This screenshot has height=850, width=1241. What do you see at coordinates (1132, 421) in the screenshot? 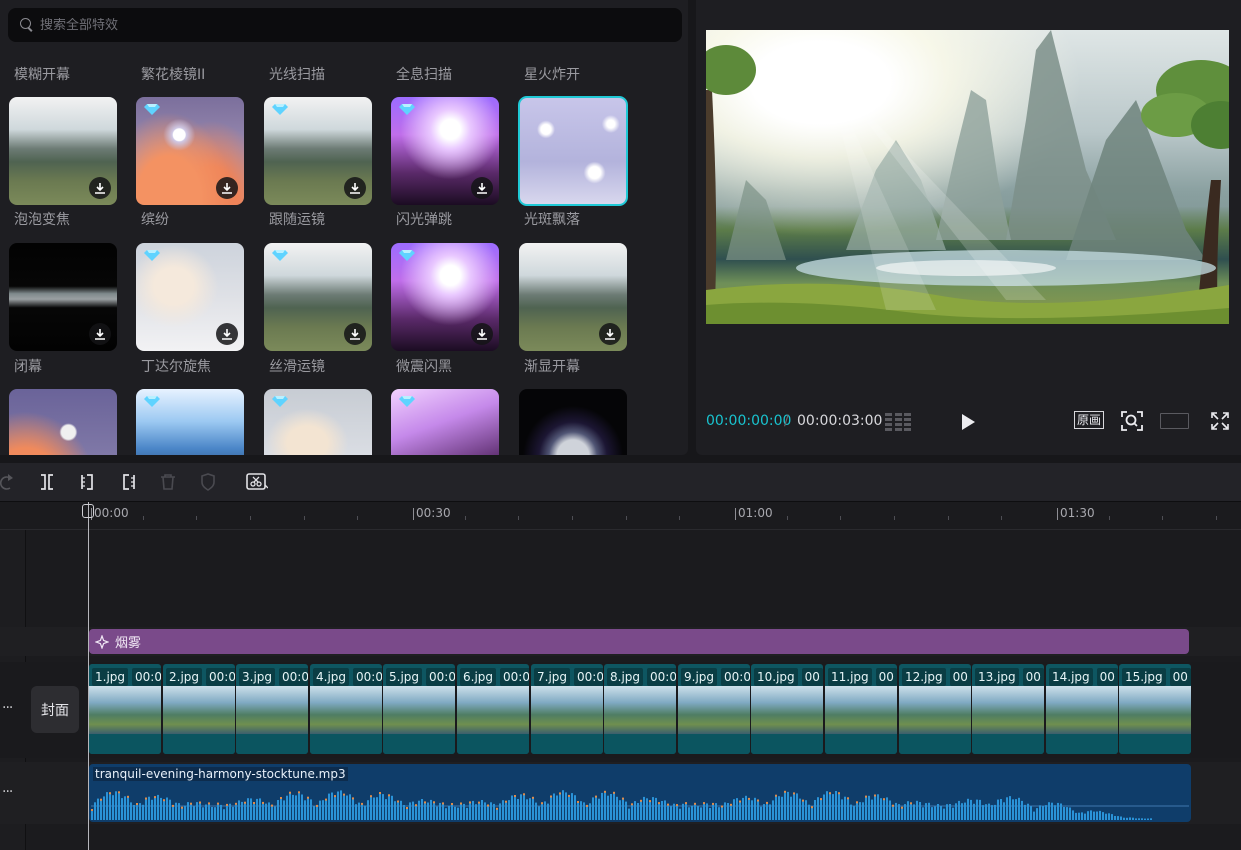
I see `zoom-fit-icon` at bounding box center [1132, 421].